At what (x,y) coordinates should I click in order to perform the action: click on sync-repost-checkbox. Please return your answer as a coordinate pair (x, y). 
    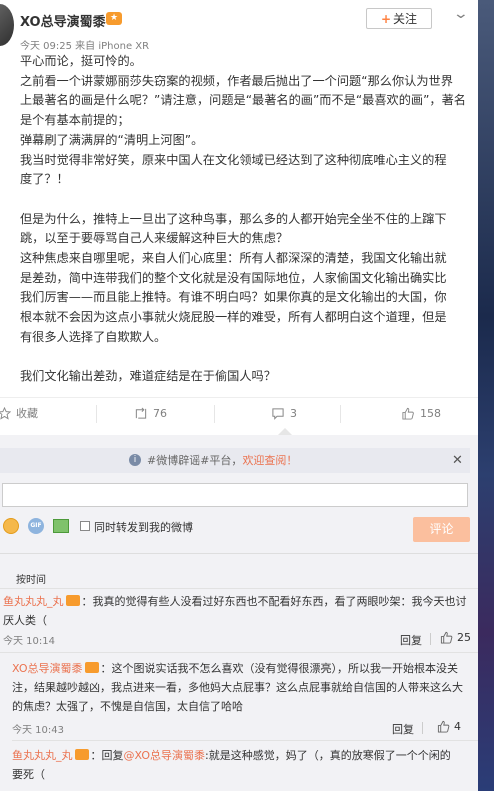
    Looking at the image, I should click on (85, 526).